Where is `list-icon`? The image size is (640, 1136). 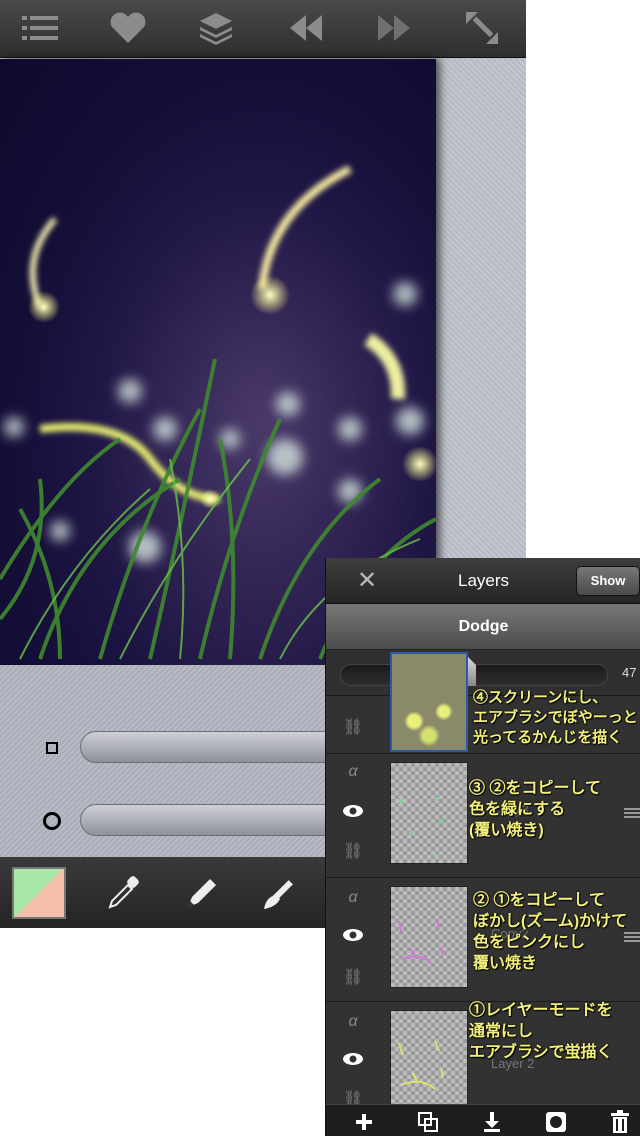 list-icon is located at coordinates (40, 28).